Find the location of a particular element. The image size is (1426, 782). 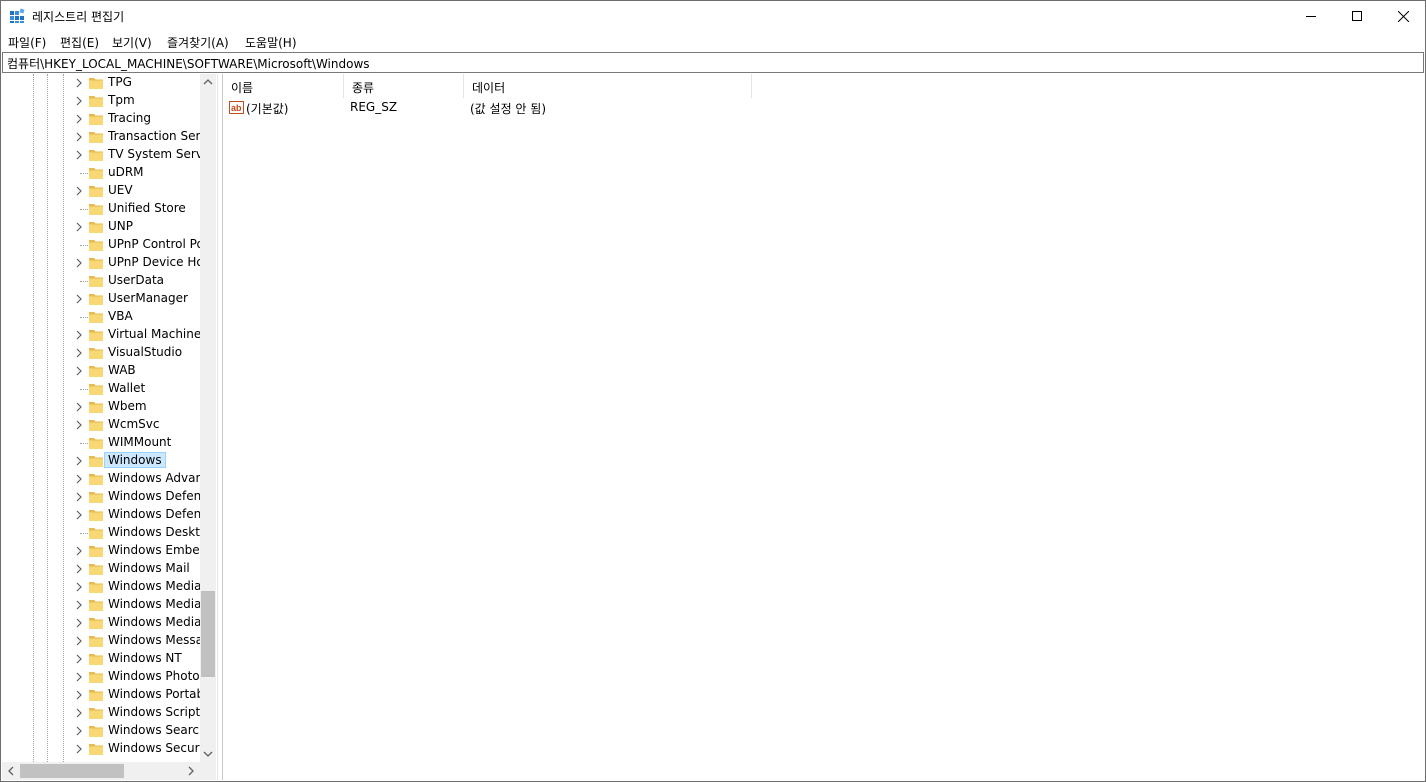

value-type: REG_SZ is located at coordinates (374, 107).